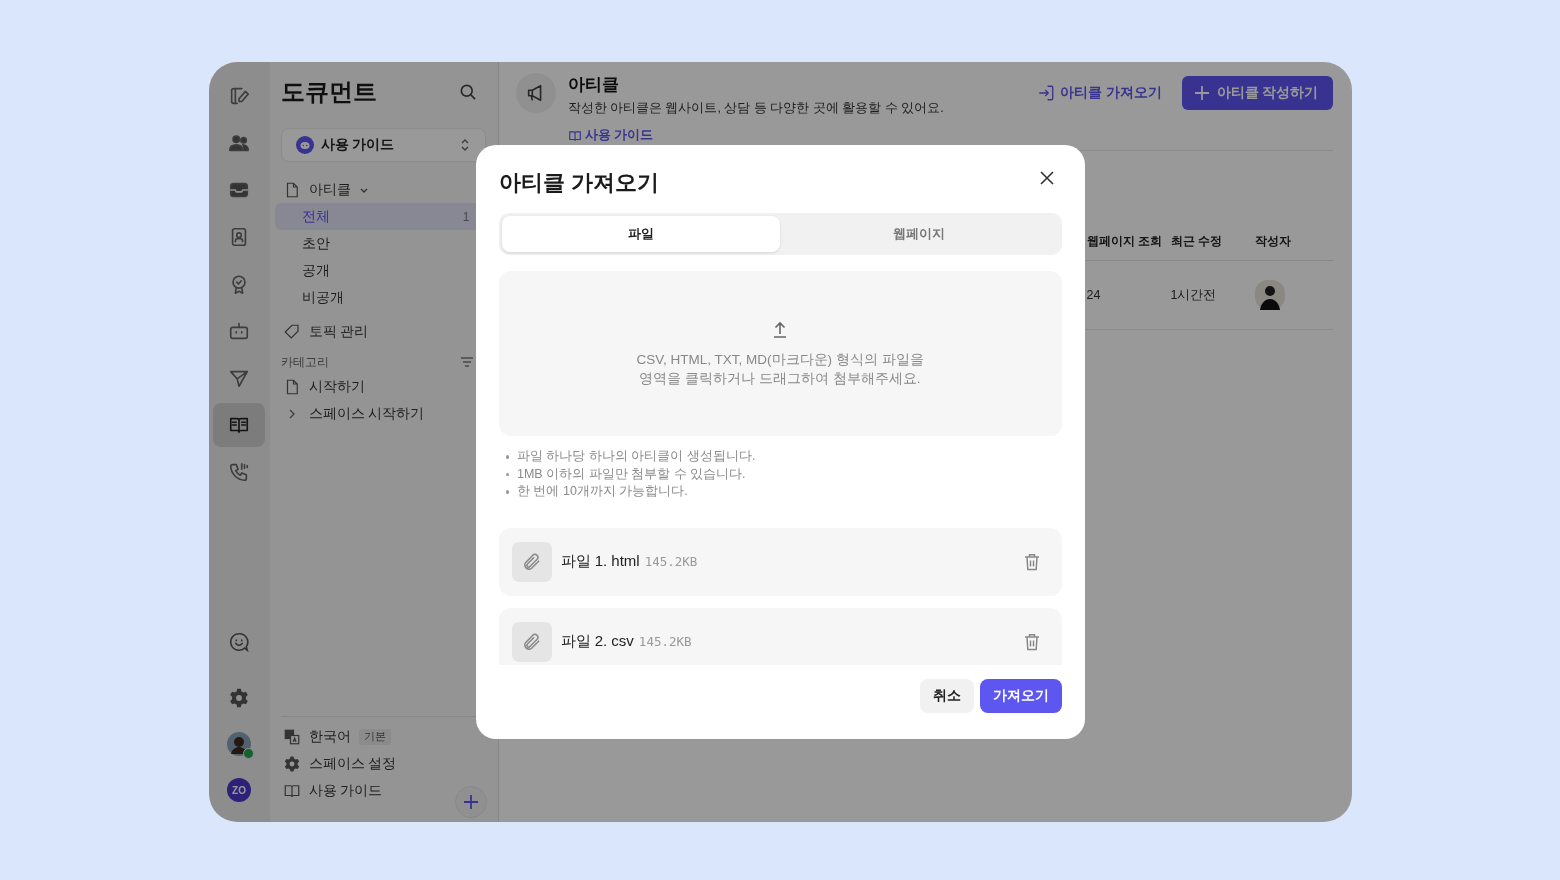 The width and height of the screenshot is (1560, 880). I want to click on phone-icon, so click(239, 472).